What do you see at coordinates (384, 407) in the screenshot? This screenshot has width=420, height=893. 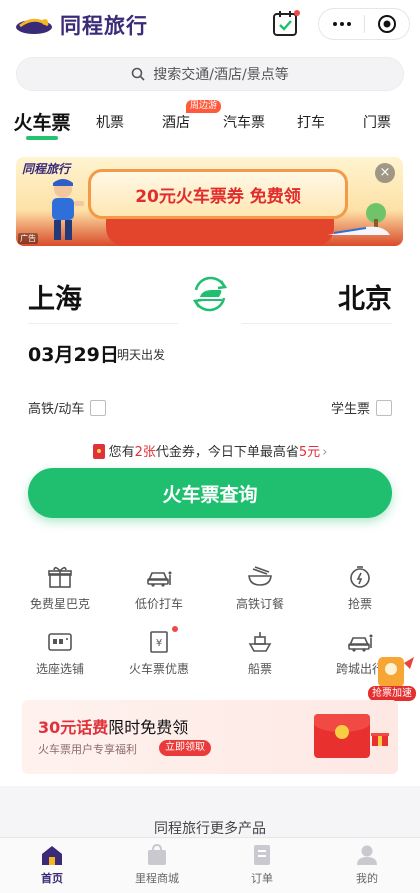 I see `student-checkbox` at bounding box center [384, 407].